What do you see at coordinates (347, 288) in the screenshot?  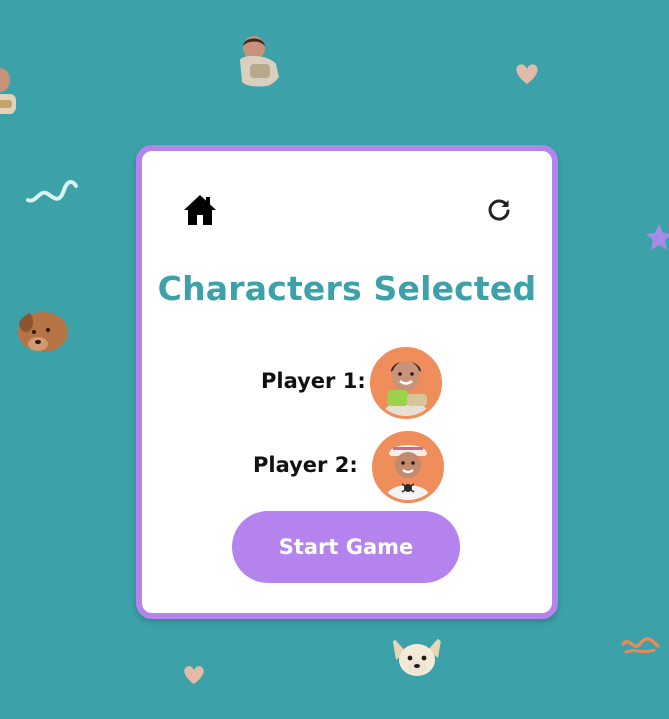 I see `page-title: Characters Selected` at bounding box center [347, 288].